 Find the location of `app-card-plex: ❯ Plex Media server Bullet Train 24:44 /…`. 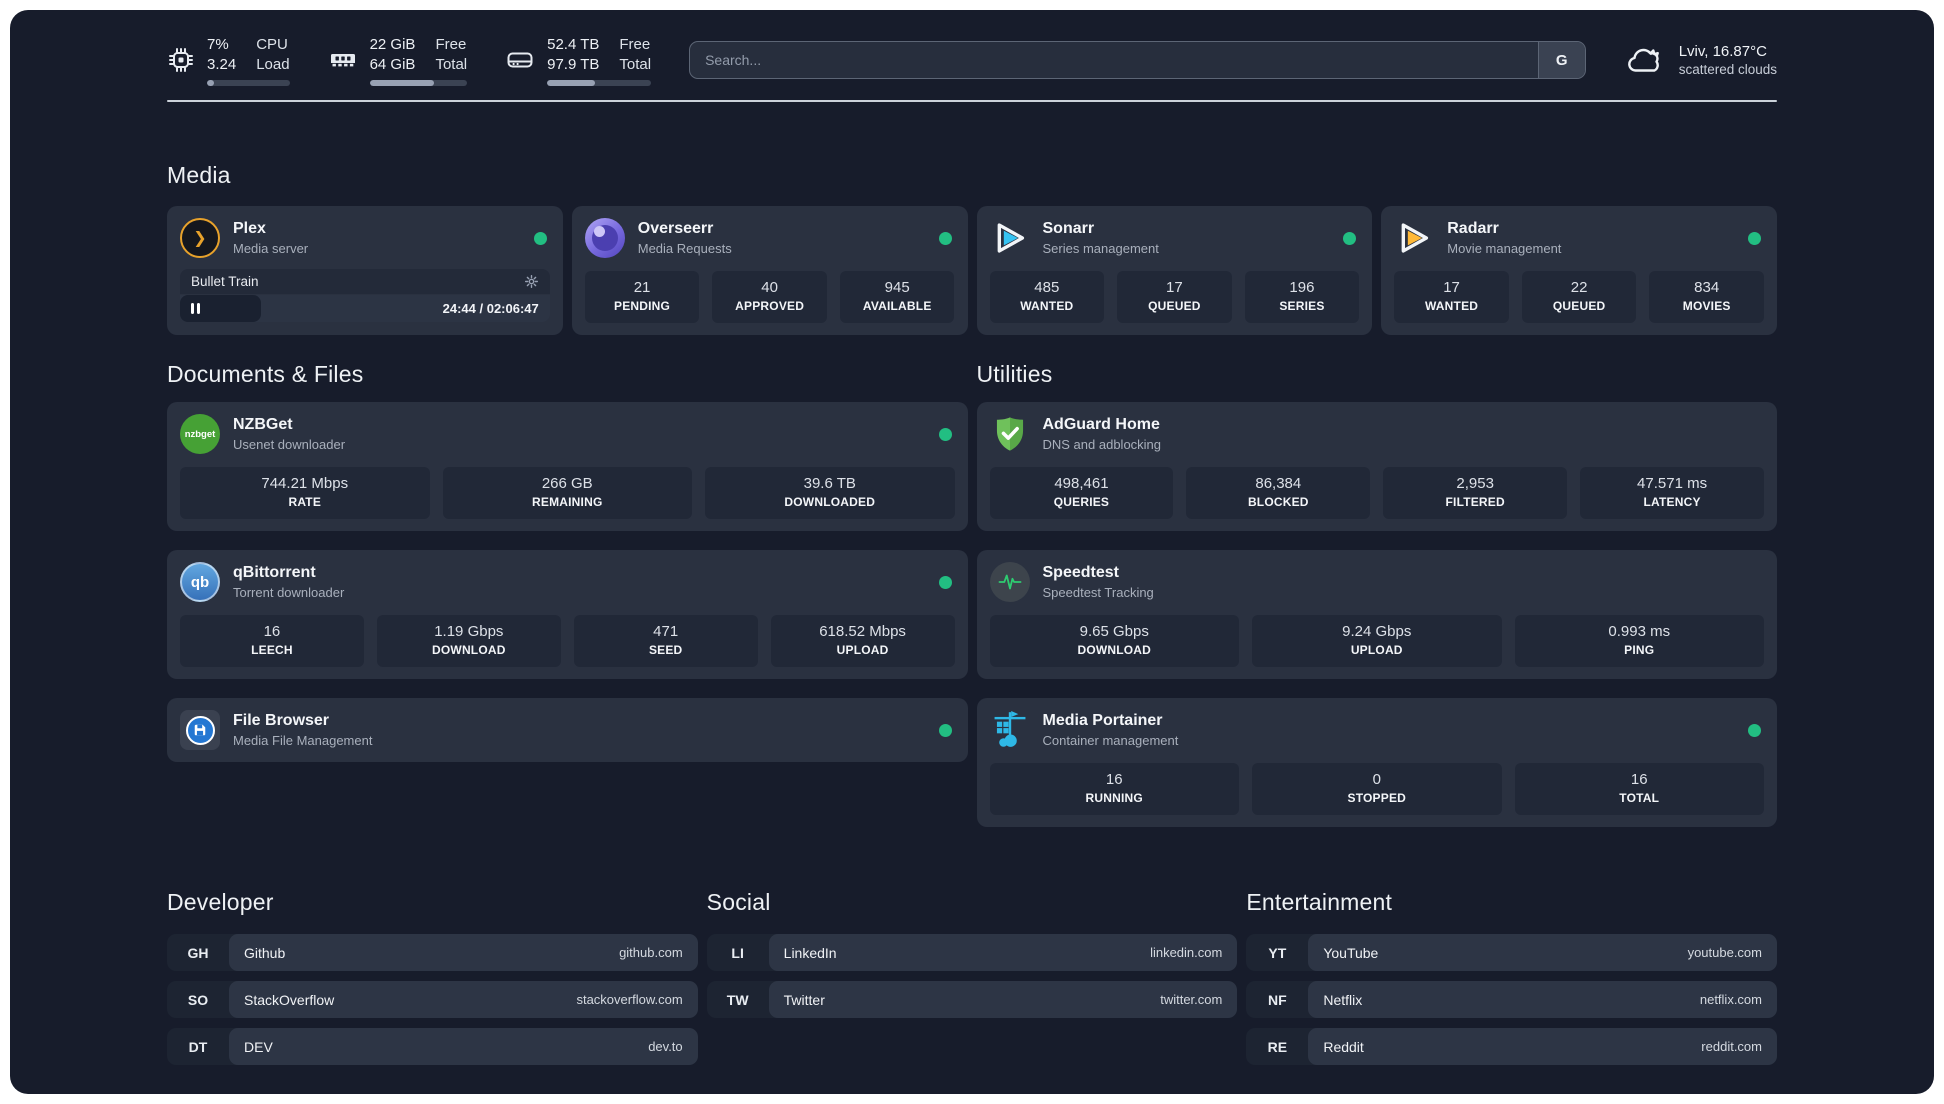

app-card-plex: ❯ Plex Media server Bullet Train 24:44 /… is located at coordinates (365, 270).